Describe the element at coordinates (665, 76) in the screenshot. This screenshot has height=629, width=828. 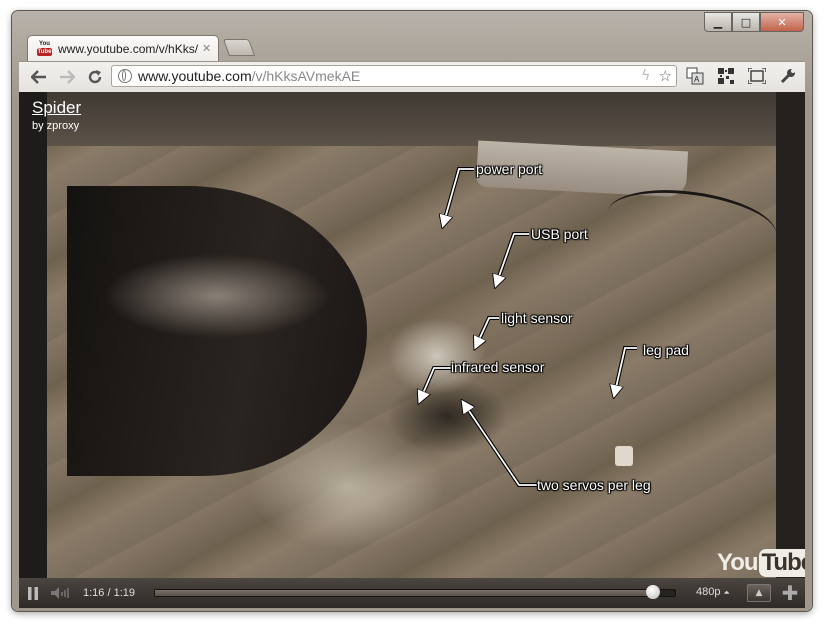
I see `star-icon: ☆` at that location.